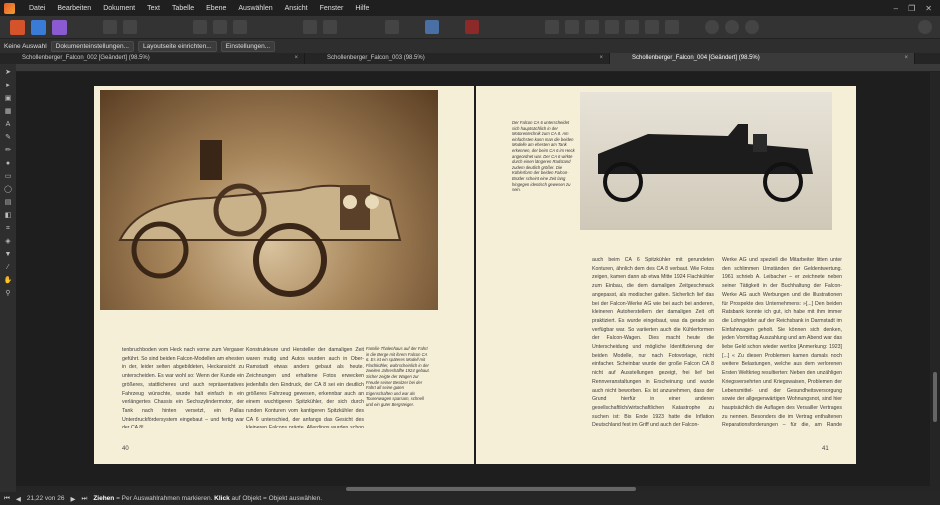  Describe the element at coordinates (8, 293) in the screenshot. I see `zoom-tool-icon: ⚲` at that location.